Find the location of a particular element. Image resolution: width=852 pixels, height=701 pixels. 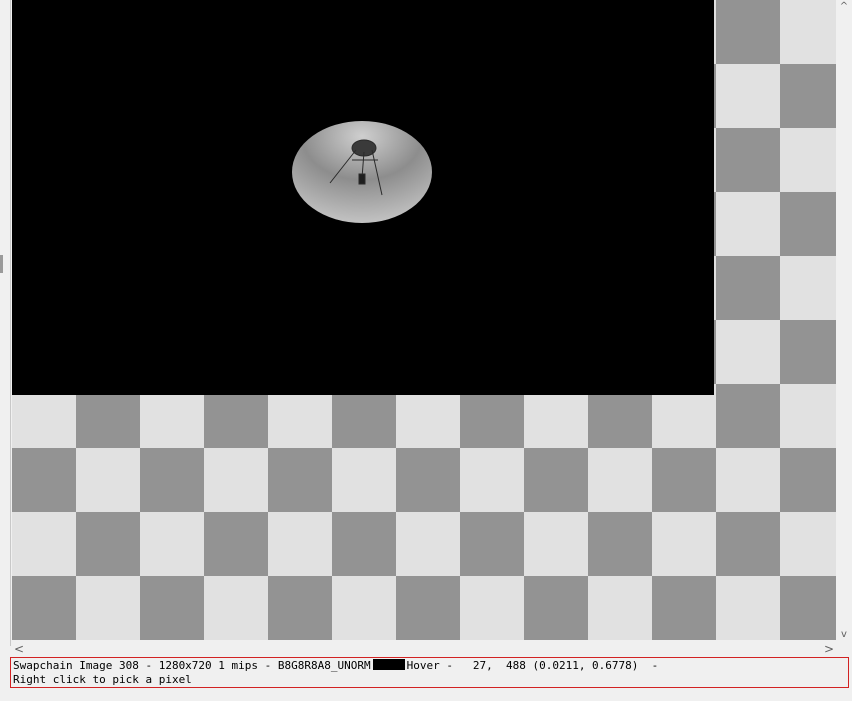

hover-label: Hover - is located at coordinates (429, 665).